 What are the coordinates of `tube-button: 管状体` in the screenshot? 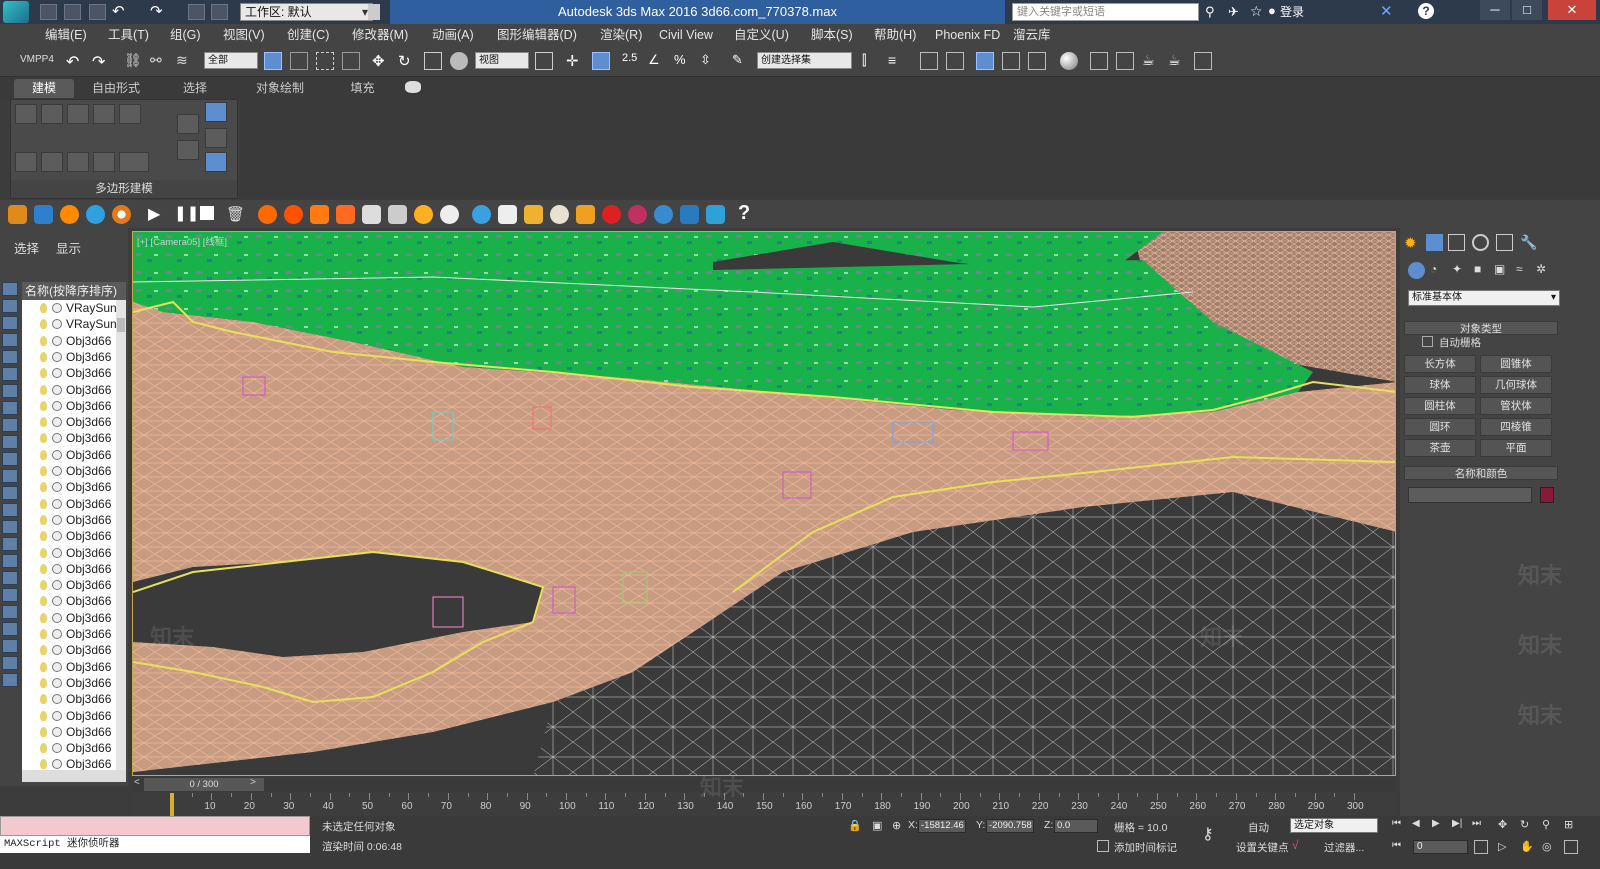 It's located at (1516, 406).